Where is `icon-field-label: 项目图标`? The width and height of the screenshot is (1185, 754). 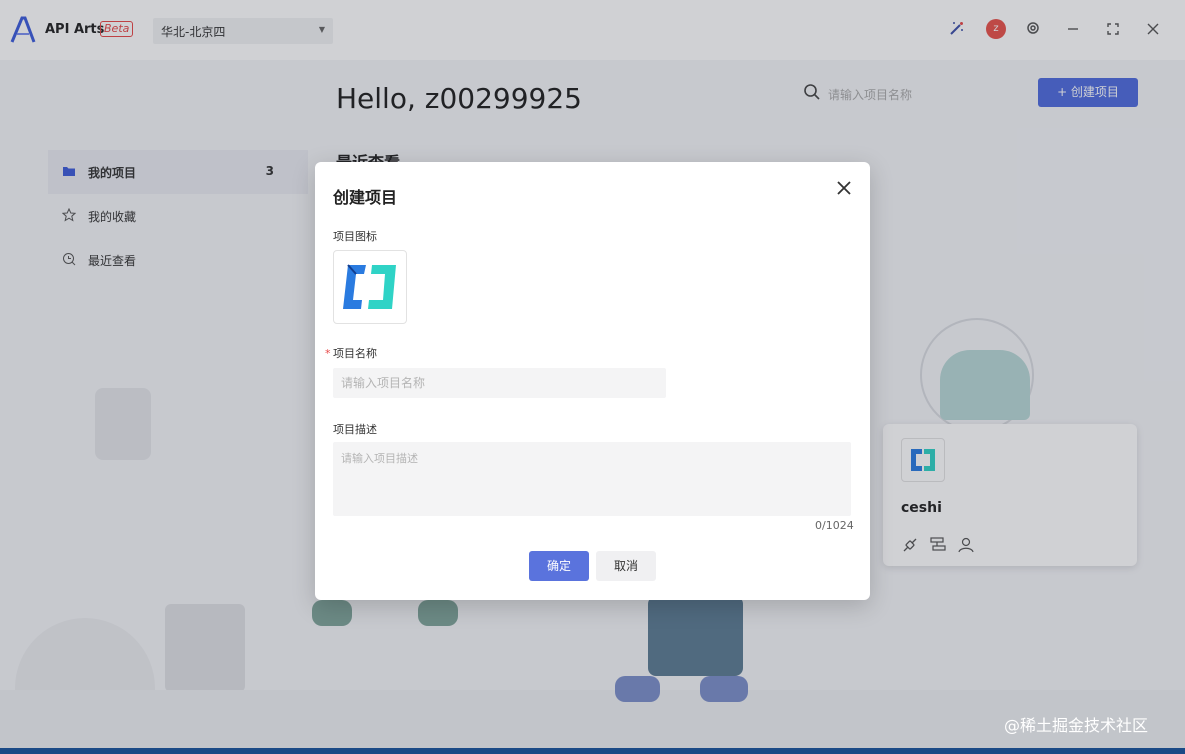 icon-field-label: 项目图标 is located at coordinates (355, 236).